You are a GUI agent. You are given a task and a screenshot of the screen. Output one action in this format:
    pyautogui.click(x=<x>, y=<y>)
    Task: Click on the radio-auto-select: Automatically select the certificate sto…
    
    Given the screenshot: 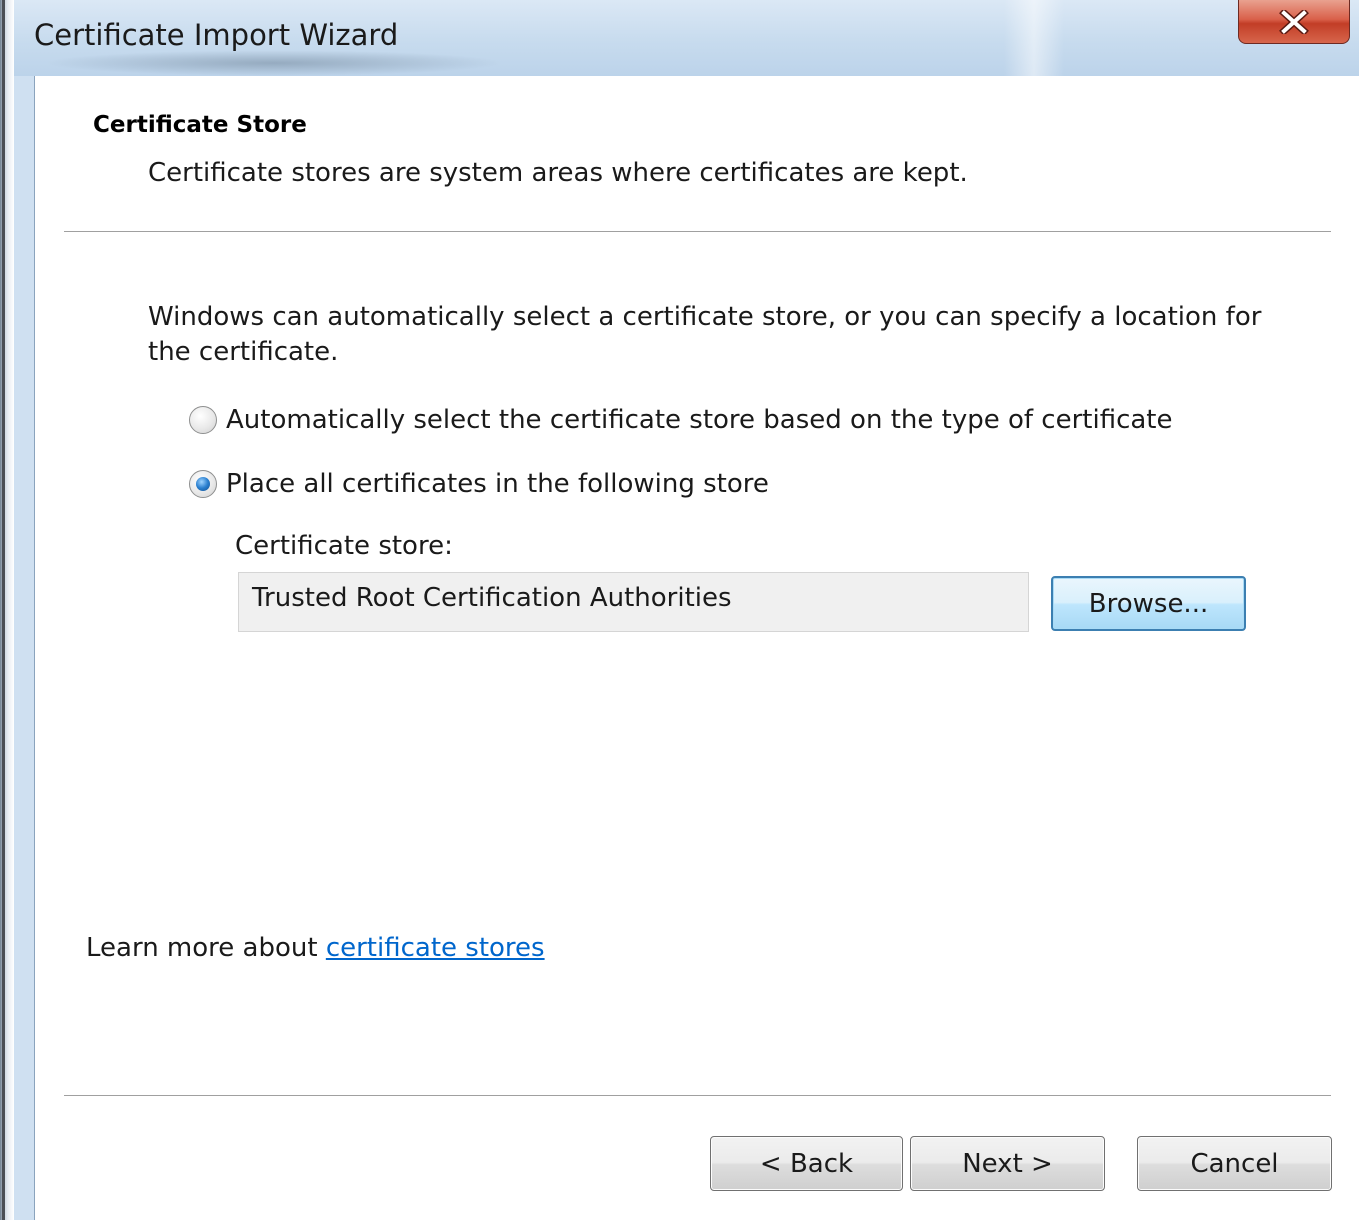 What is the action you would take?
    pyautogui.click(x=681, y=420)
    